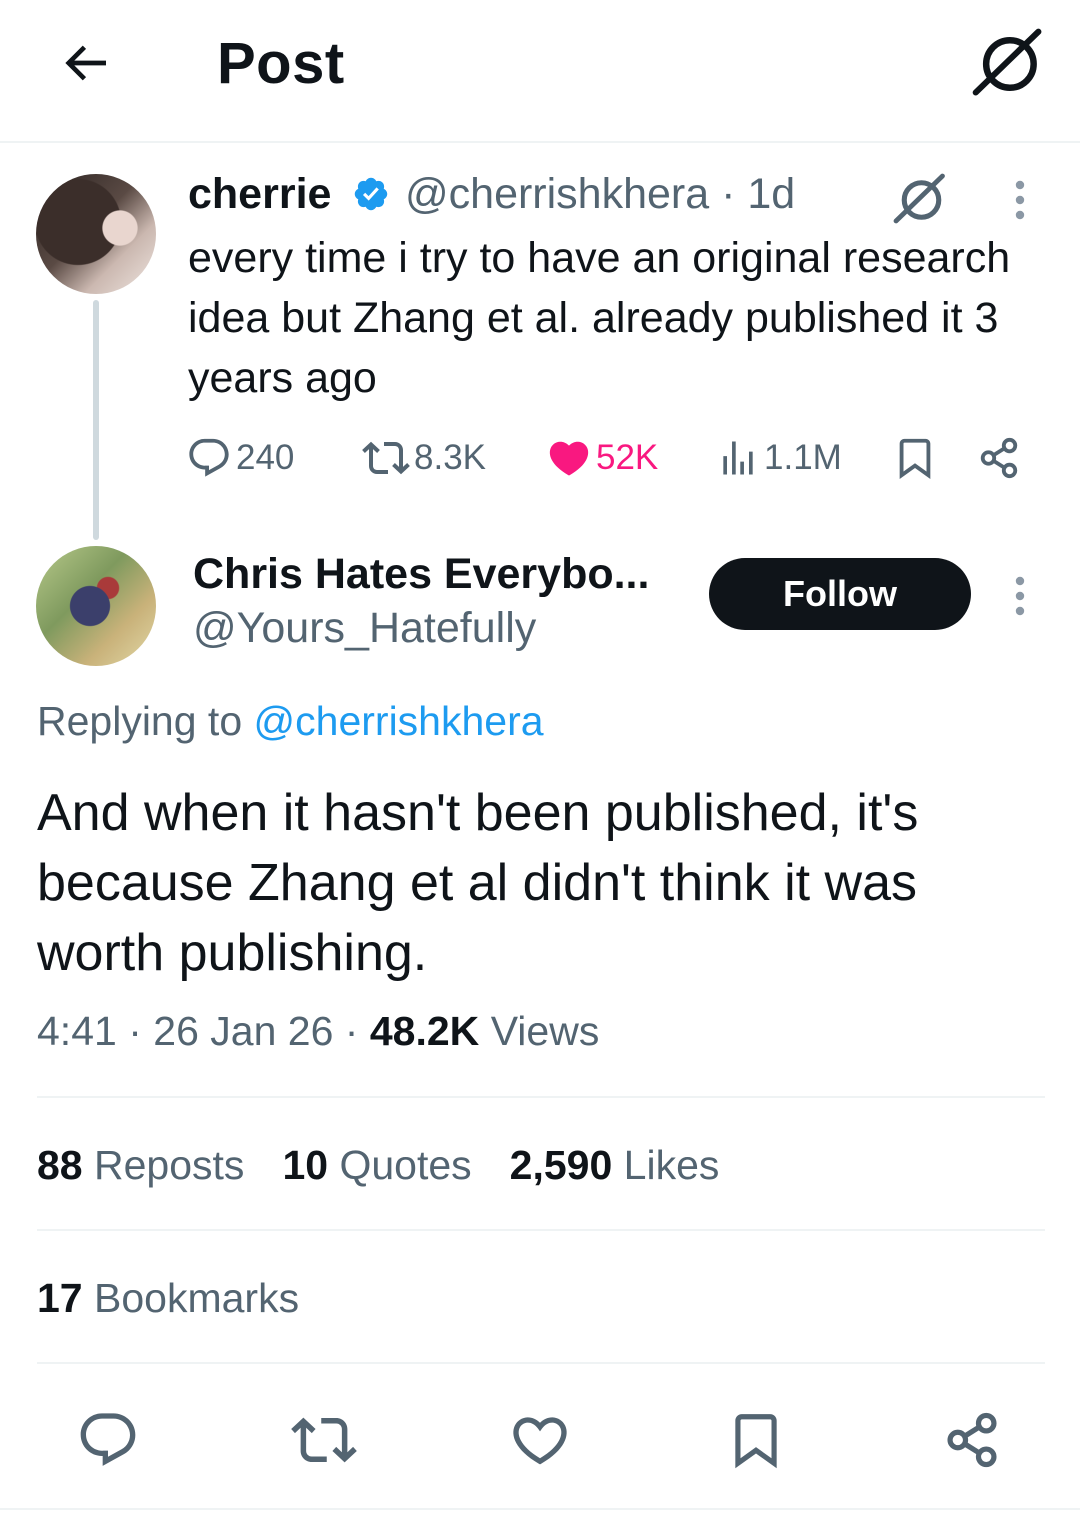 The height and width of the screenshot is (1528, 1080). What do you see at coordinates (738, 458) in the screenshot?
I see `views-chart-icon` at bounding box center [738, 458].